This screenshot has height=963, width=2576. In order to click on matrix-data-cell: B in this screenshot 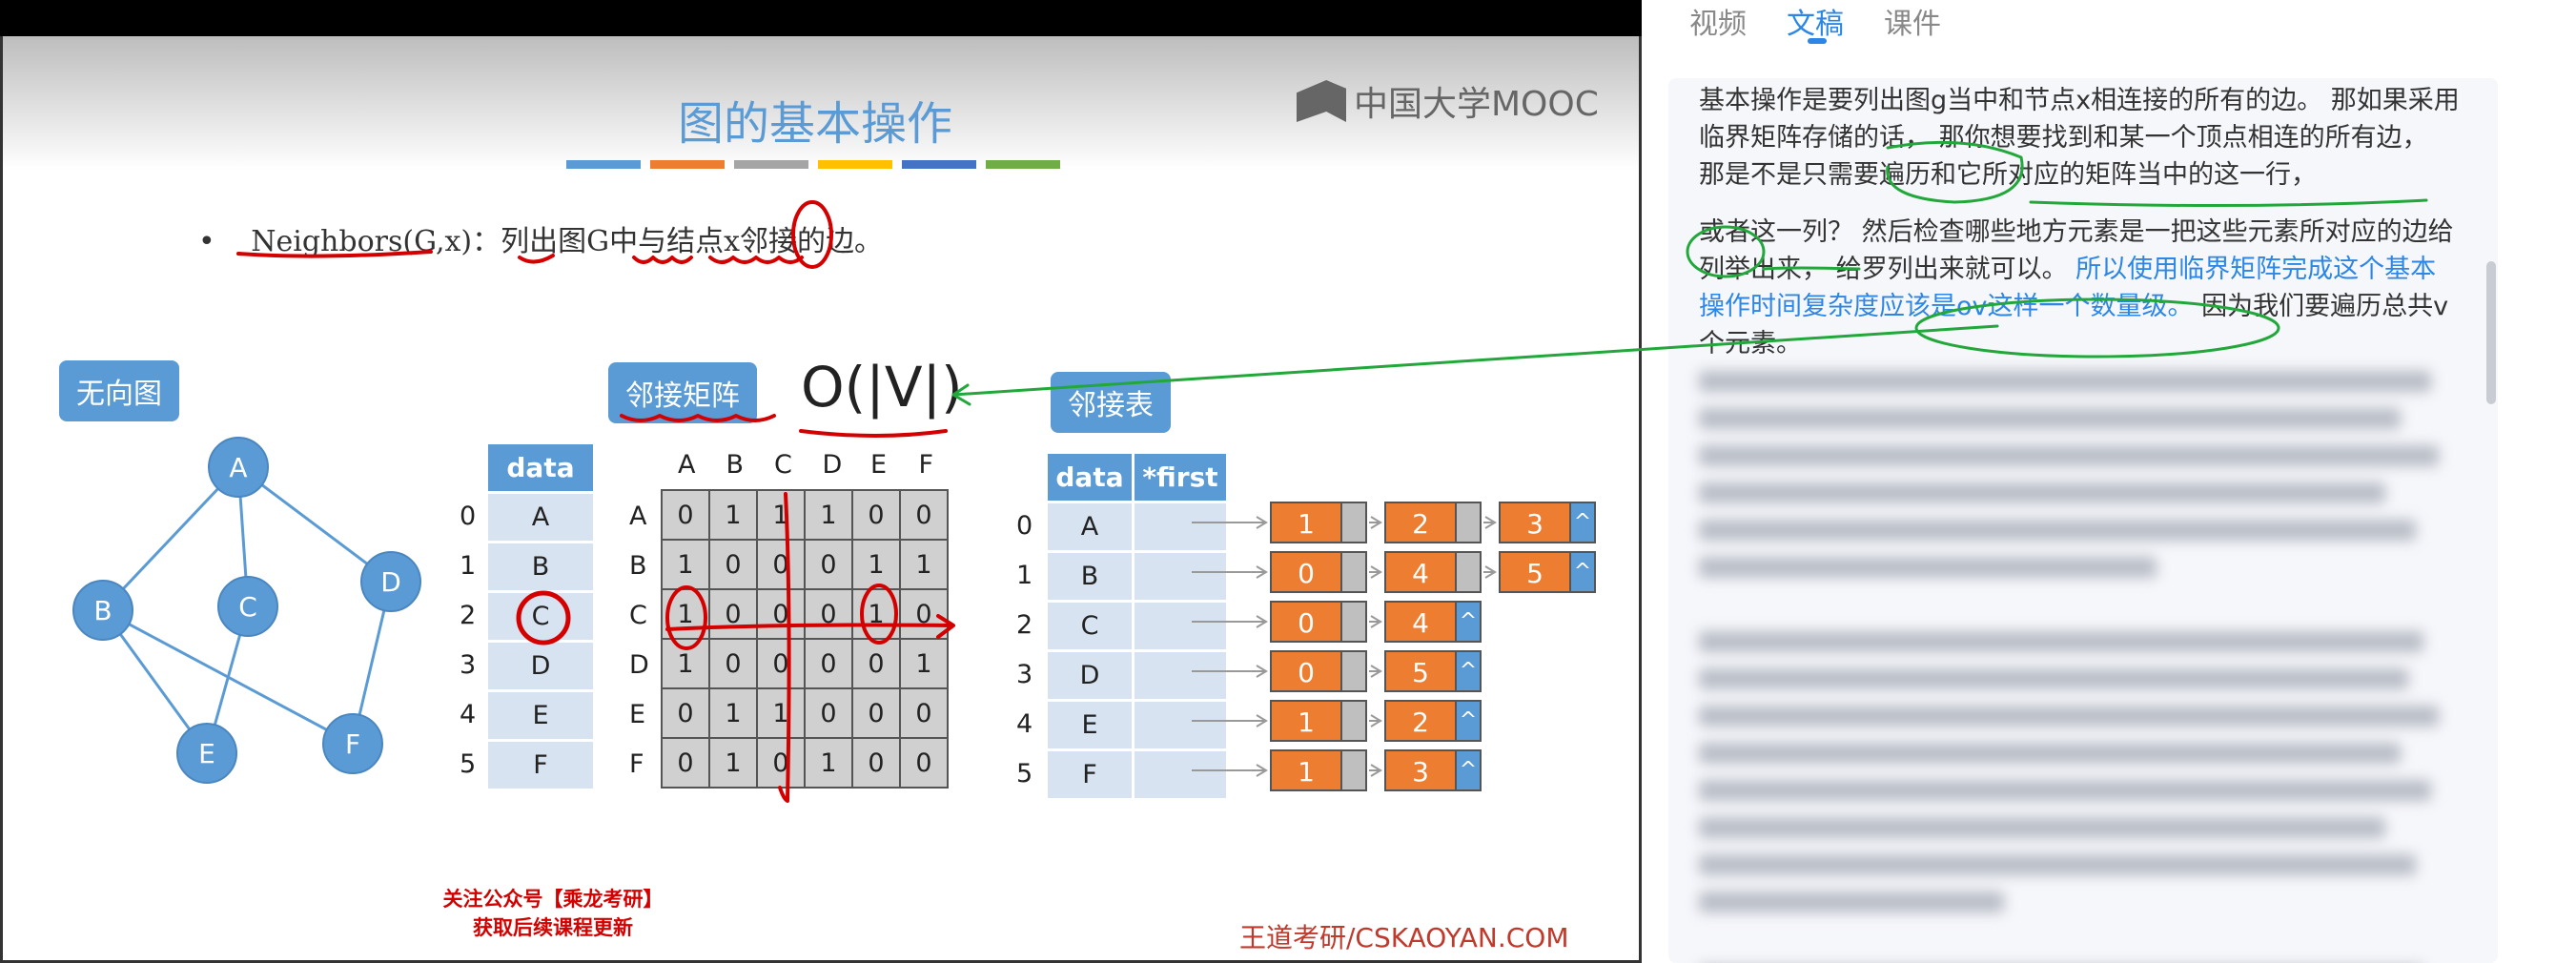, I will do `click(541, 566)`.